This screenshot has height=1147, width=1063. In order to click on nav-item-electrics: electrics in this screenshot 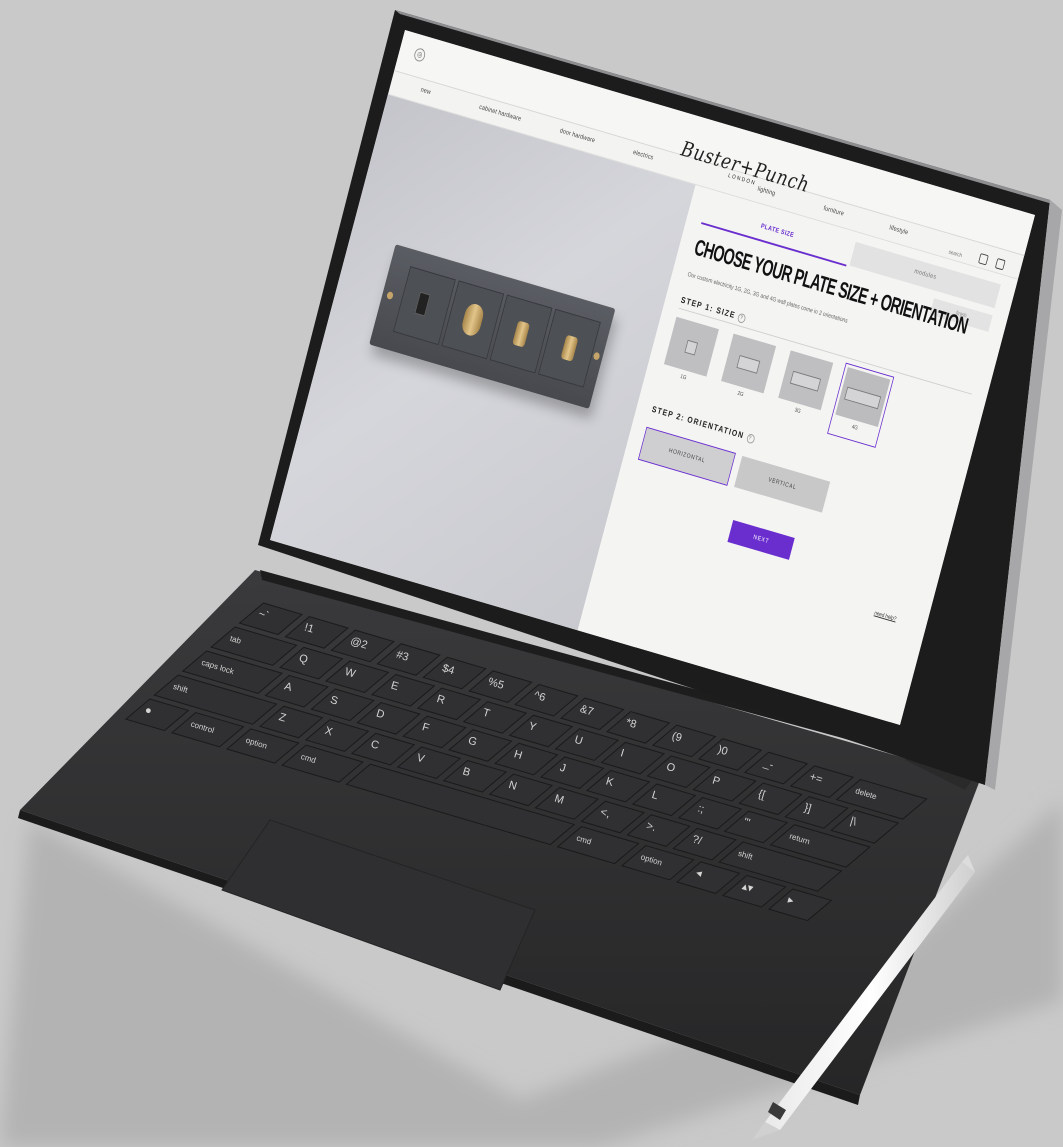, I will do `click(643, 155)`.